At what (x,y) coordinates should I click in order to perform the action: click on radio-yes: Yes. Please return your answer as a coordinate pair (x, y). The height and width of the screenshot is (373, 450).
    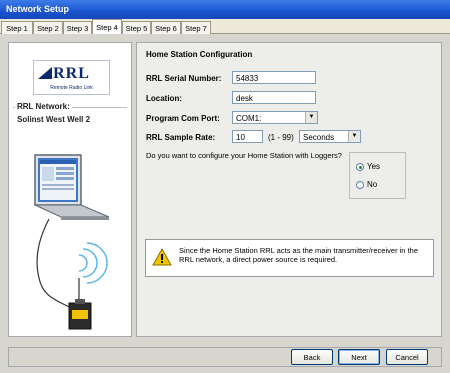
    Looking at the image, I should click on (368, 166).